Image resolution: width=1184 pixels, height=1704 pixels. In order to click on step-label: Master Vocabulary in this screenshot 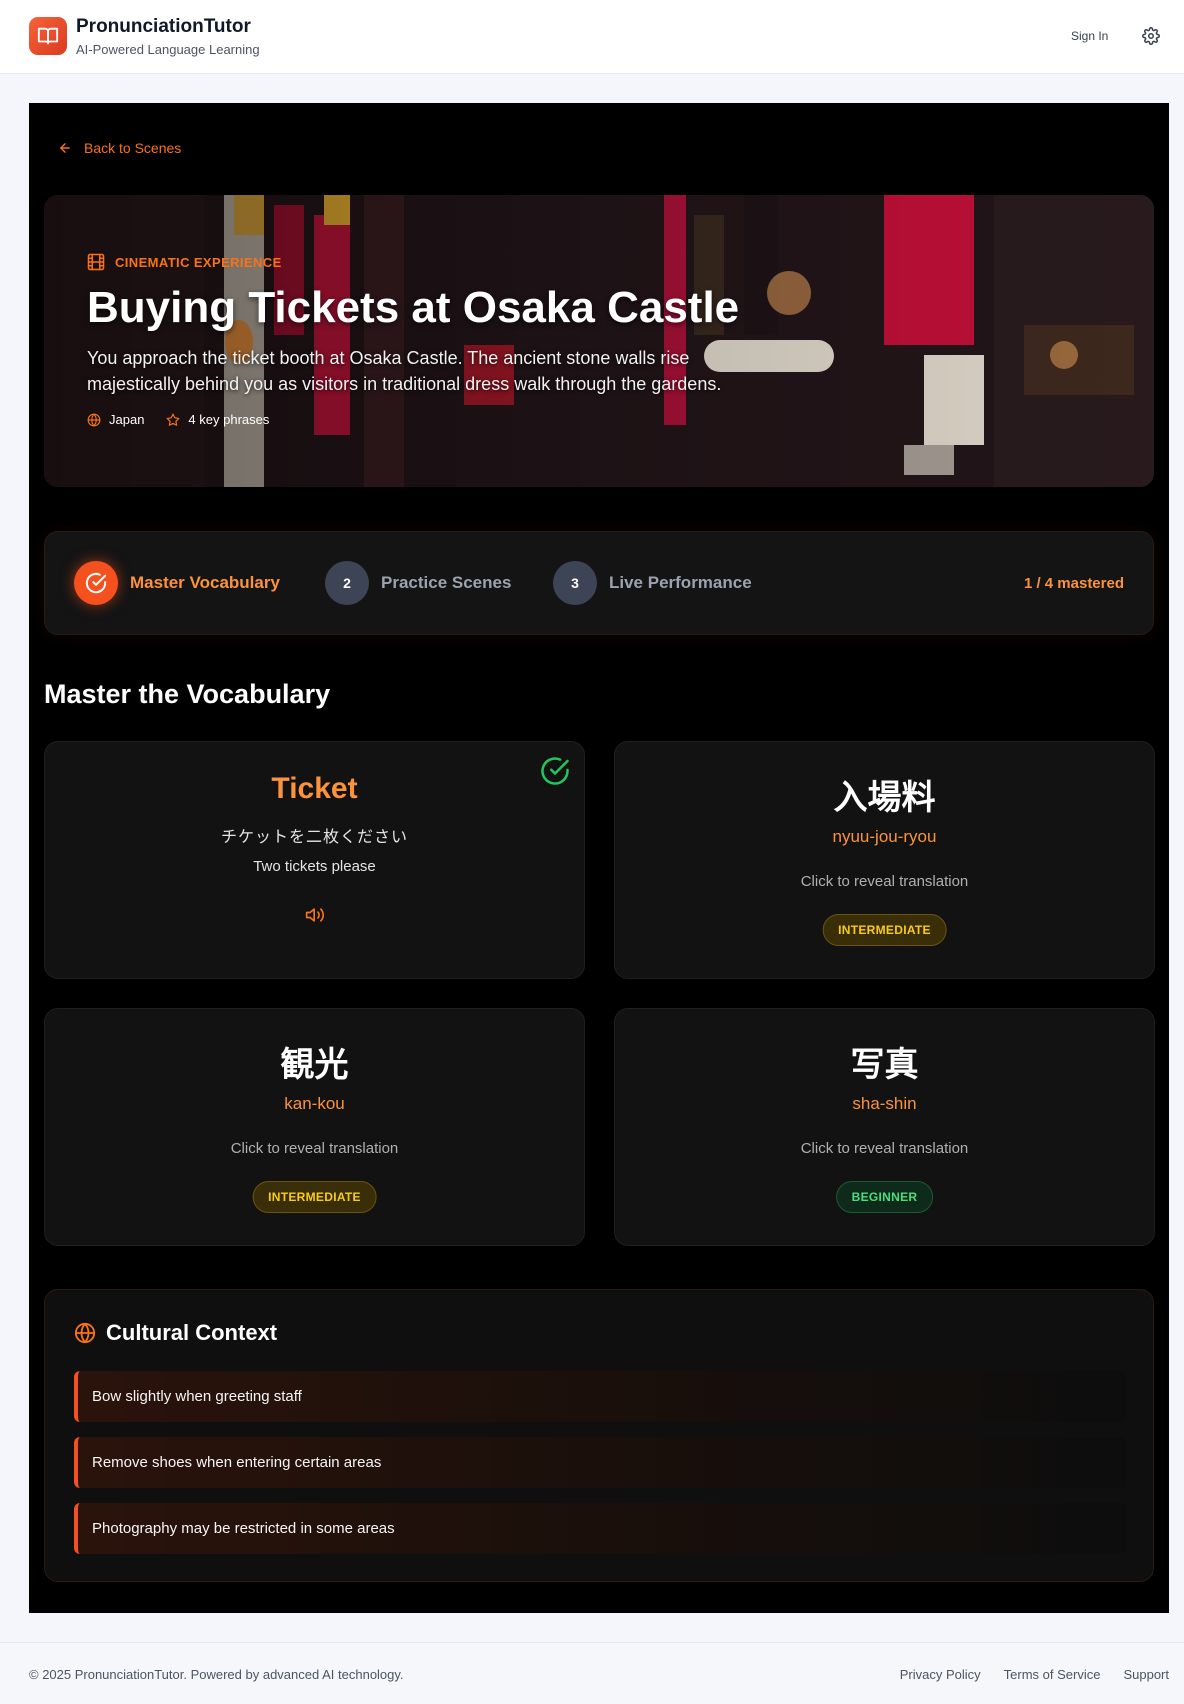, I will do `click(205, 582)`.